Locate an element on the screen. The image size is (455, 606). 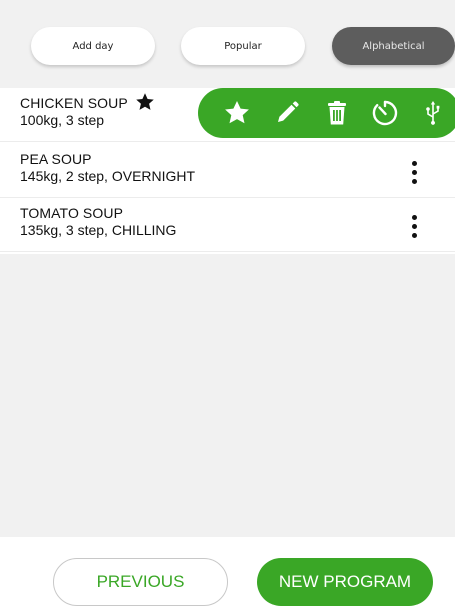
program-details: 145kg, 2 step, OVERNIGHT is located at coordinates (108, 176).